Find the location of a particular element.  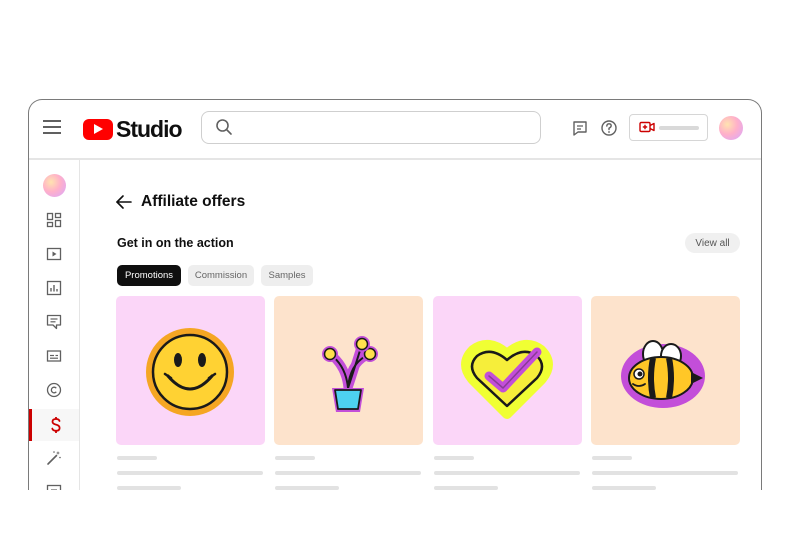

tab-commission: Commission is located at coordinates (221, 275).